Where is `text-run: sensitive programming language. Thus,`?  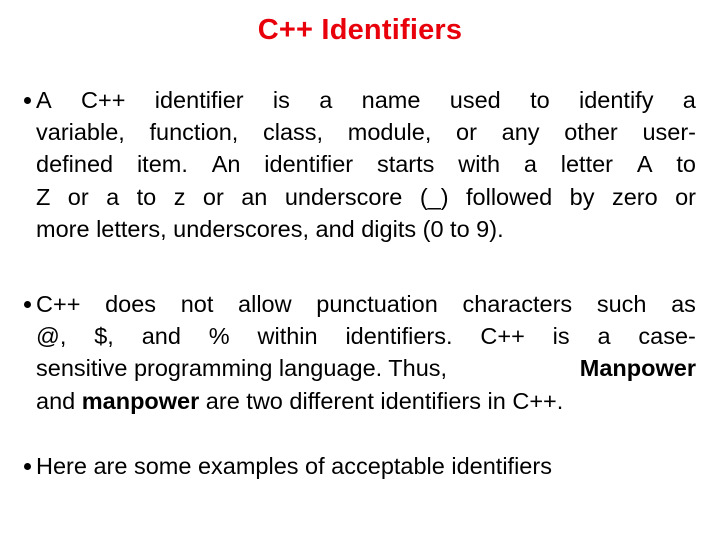 text-run: sensitive programming language. Thus, is located at coordinates (245, 368).